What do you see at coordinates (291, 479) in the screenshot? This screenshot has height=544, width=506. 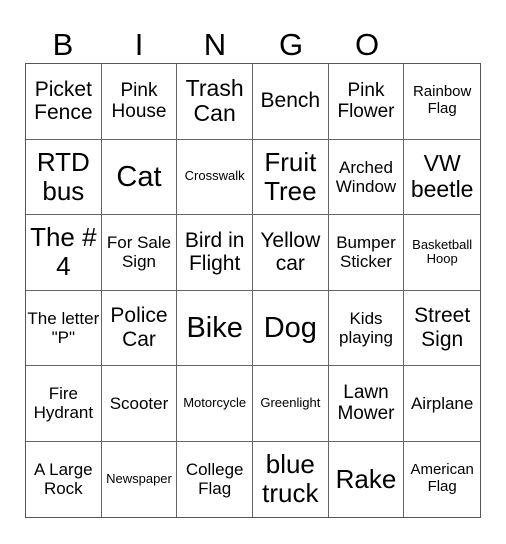 I see `bingo-cell: blue truck` at bounding box center [291, 479].